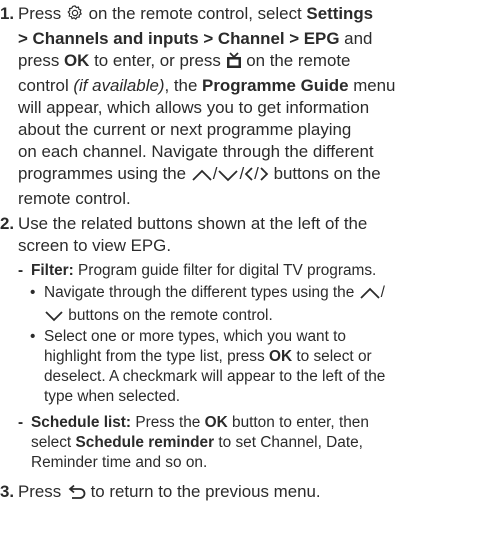 This screenshot has height=549, width=480. Describe the element at coordinates (234, 63) in the screenshot. I see `tv-guide-icon` at that location.